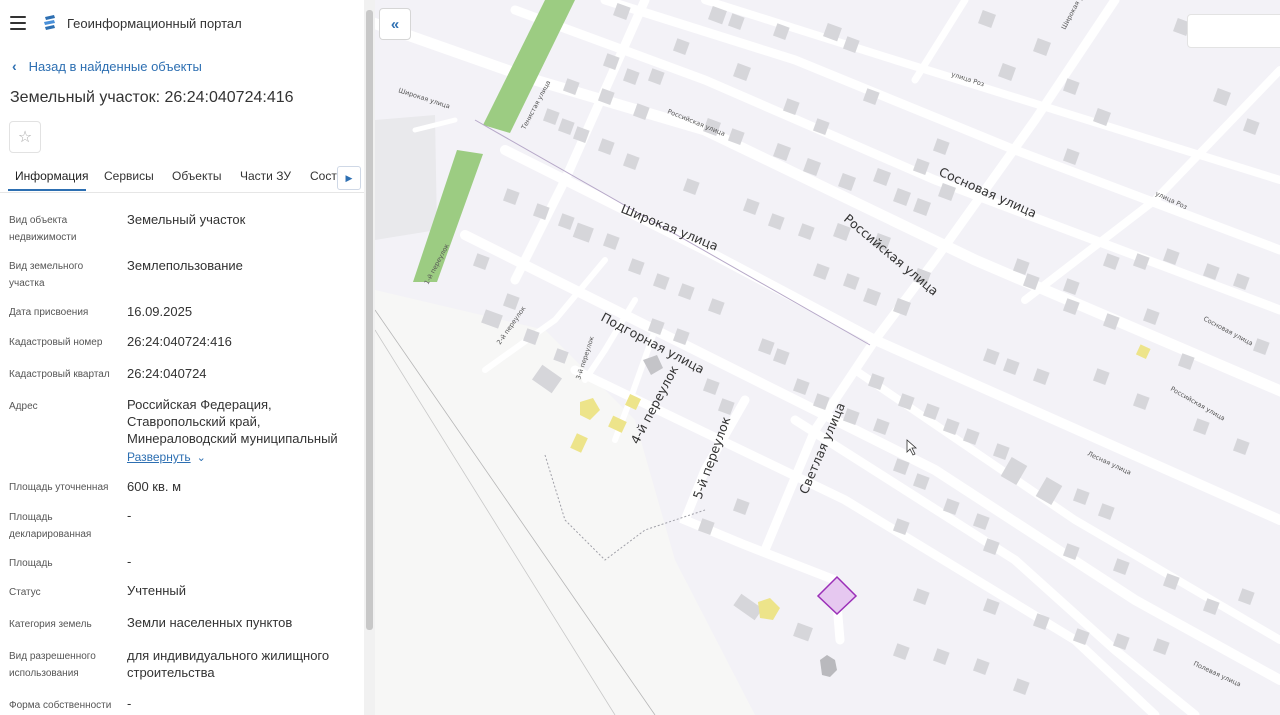 The image size is (1280, 715). Describe the element at coordinates (197, 176) in the screenshot. I see `tab-objects: Объекты` at that location.